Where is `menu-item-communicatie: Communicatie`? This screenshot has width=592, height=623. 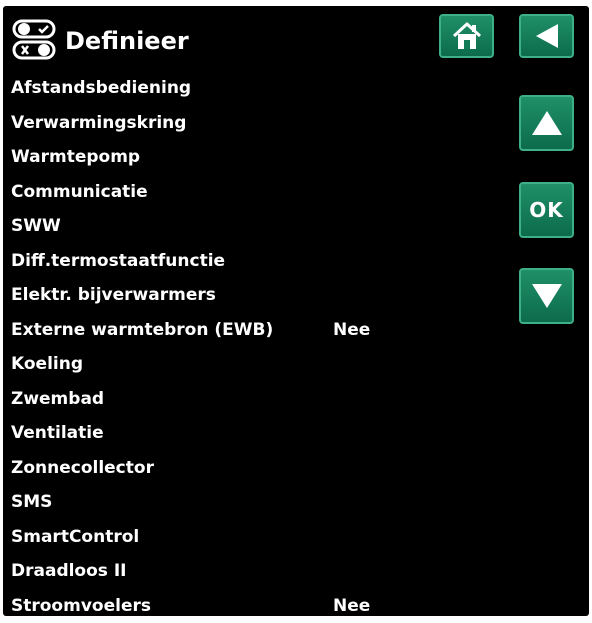 menu-item-communicatie: Communicatie is located at coordinates (253, 192).